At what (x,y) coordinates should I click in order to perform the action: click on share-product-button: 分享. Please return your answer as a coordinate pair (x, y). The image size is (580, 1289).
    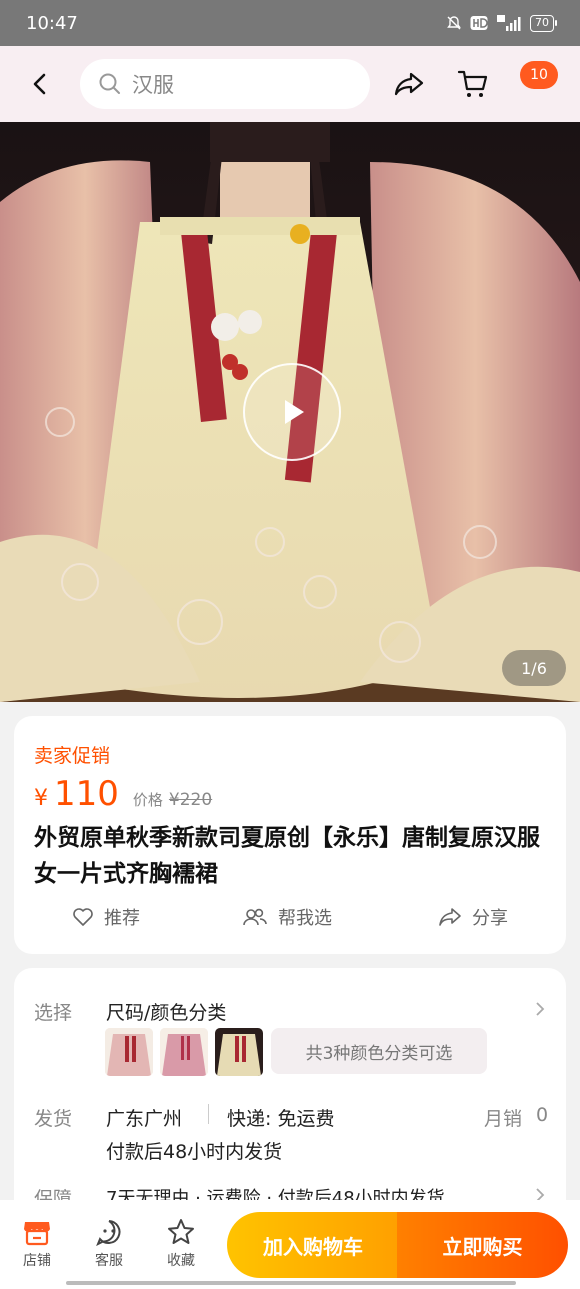
    Looking at the image, I should click on (473, 917).